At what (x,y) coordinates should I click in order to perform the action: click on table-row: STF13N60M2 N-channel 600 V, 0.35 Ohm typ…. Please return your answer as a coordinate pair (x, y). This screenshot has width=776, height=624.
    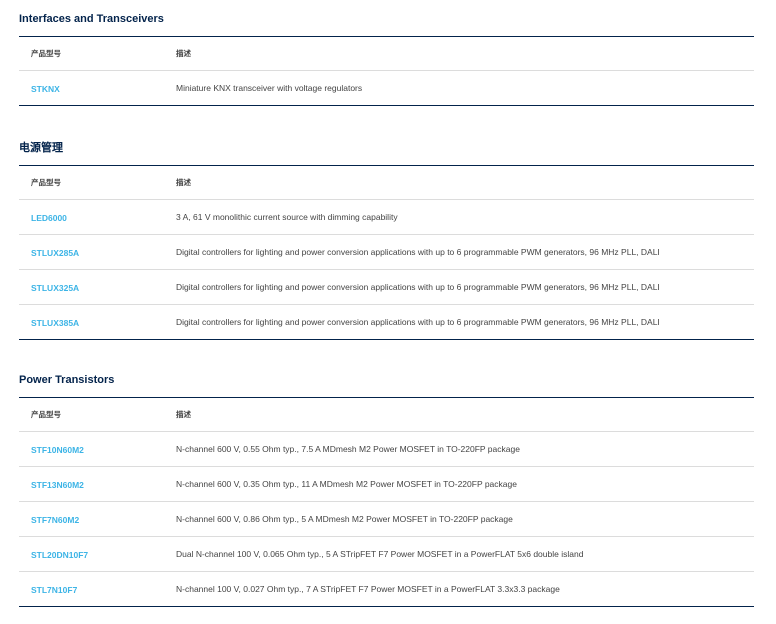
    Looking at the image, I should click on (386, 483).